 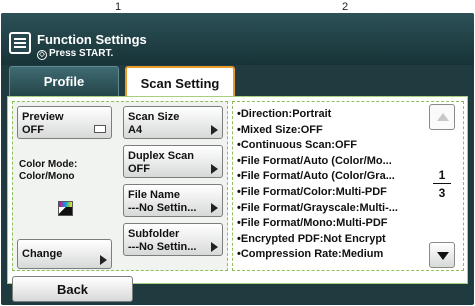 What do you see at coordinates (92, 39) in the screenshot?
I see `page-title: Function Settings` at bounding box center [92, 39].